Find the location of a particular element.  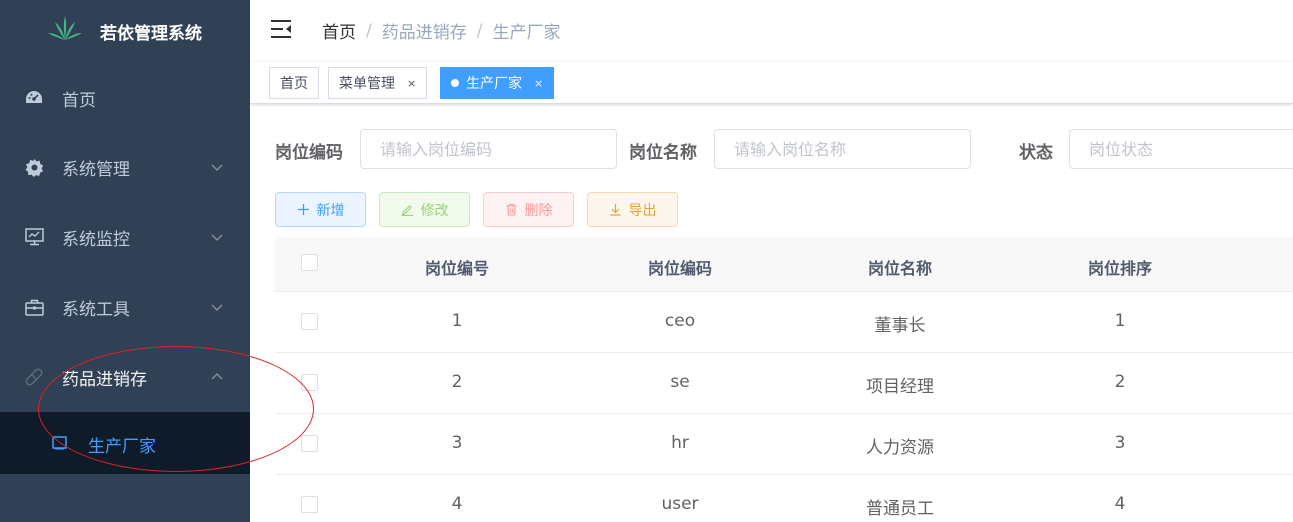

post-name-label: 岗位名称 is located at coordinates (663, 153).